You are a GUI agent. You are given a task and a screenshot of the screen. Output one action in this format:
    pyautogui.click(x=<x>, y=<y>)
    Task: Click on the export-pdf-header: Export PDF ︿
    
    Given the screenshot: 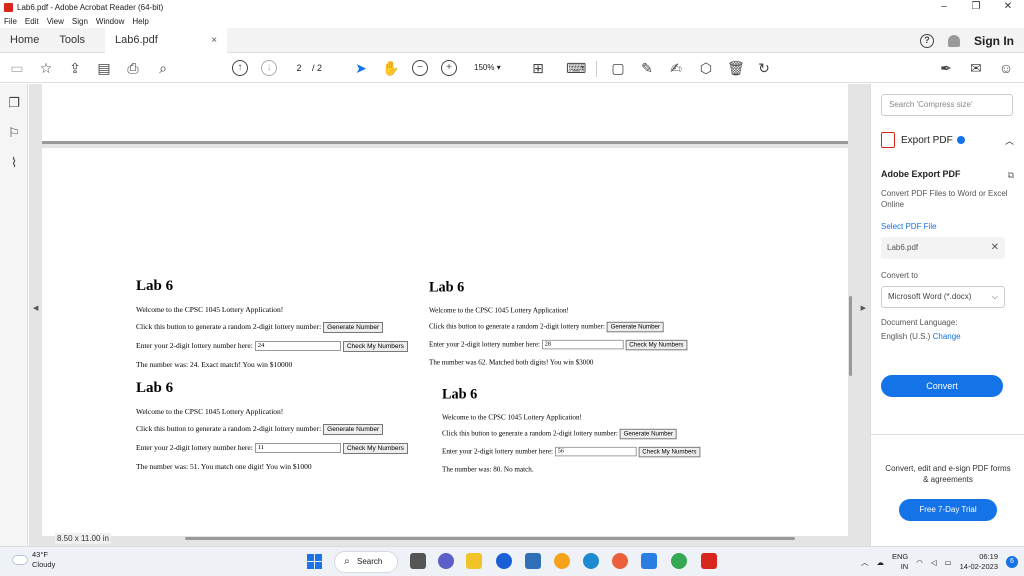 What is the action you would take?
    pyautogui.click(x=947, y=140)
    